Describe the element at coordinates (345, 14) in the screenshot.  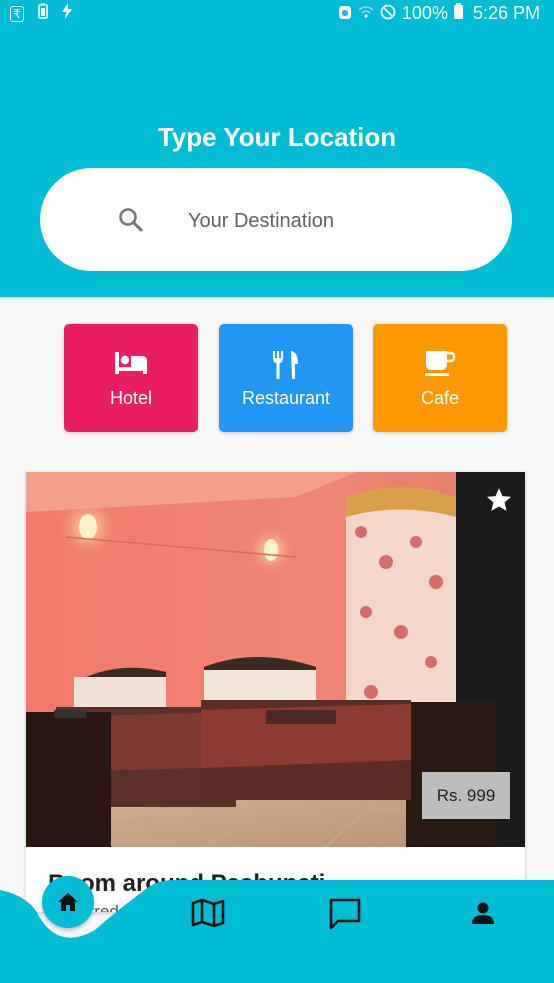
I see `alarm-icon` at that location.